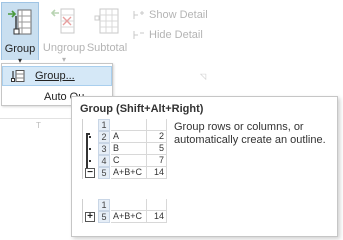 This screenshot has height=240, width=343. What do you see at coordinates (64, 21) in the screenshot?
I see `ungroup-icon` at bounding box center [64, 21].